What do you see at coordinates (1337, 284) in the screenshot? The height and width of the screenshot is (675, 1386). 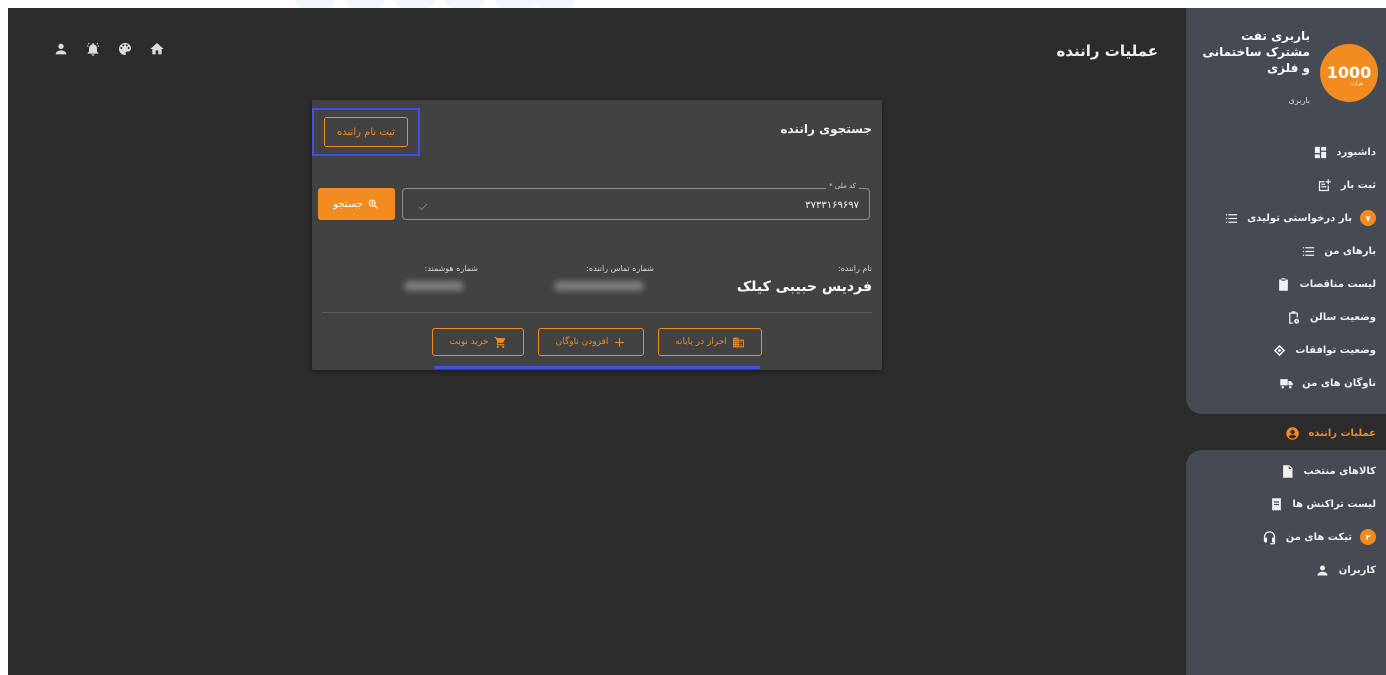 I see `sidebar-item-label: لیست مناقصات` at bounding box center [1337, 284].